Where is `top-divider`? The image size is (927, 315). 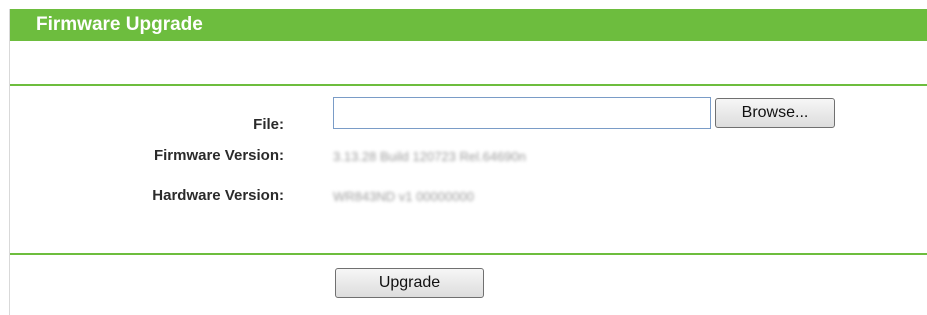 top-divider is located at coordinates (468, 85).